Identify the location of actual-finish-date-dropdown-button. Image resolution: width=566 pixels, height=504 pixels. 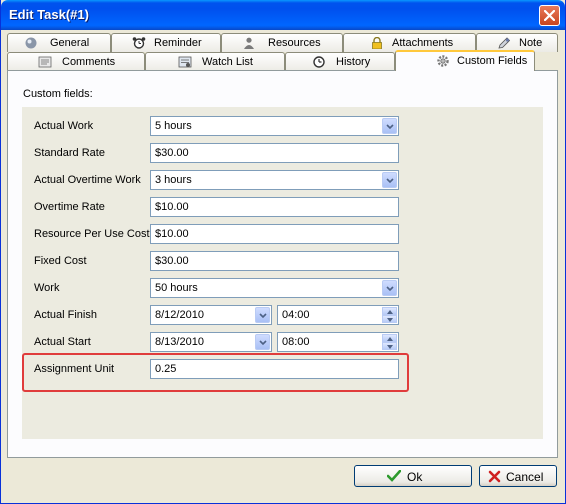
(262, 315).